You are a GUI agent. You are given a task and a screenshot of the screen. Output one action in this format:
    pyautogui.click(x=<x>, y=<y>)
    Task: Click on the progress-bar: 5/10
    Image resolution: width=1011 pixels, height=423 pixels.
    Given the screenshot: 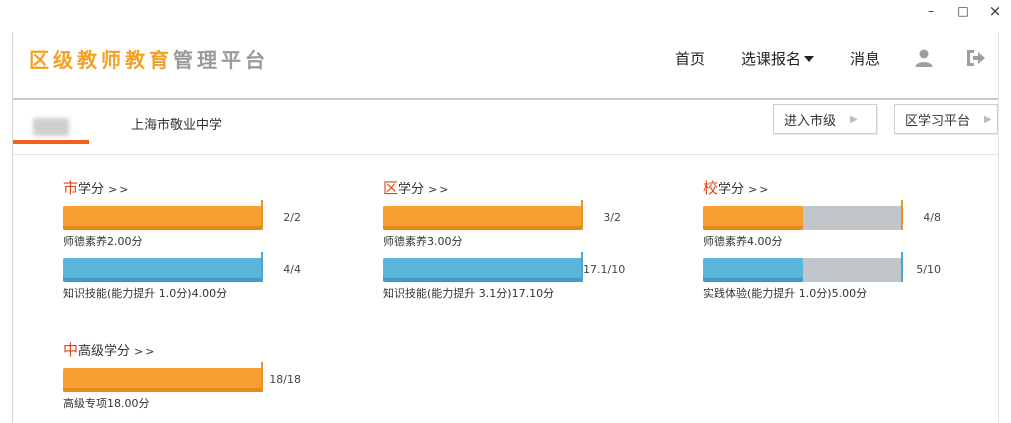 What is the action you would take?
    pyautogui.click(x=822, y=268)
    